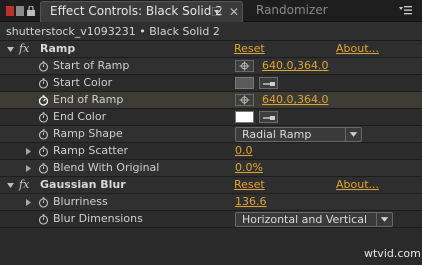 This screenshot has height=265, width=422. Describe the element at coordinates (249, 48) in the screenshot. I see `ramp-reset-link: Reset` at that location.